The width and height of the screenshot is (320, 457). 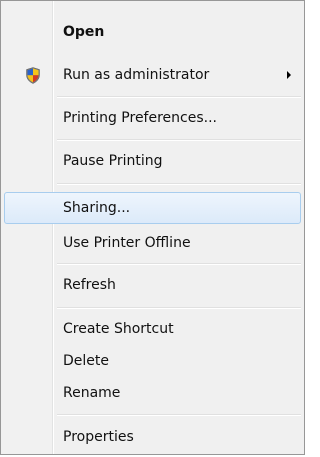 I want to click on menu-item-label: Pause Printing, so click(x=113, y=161).